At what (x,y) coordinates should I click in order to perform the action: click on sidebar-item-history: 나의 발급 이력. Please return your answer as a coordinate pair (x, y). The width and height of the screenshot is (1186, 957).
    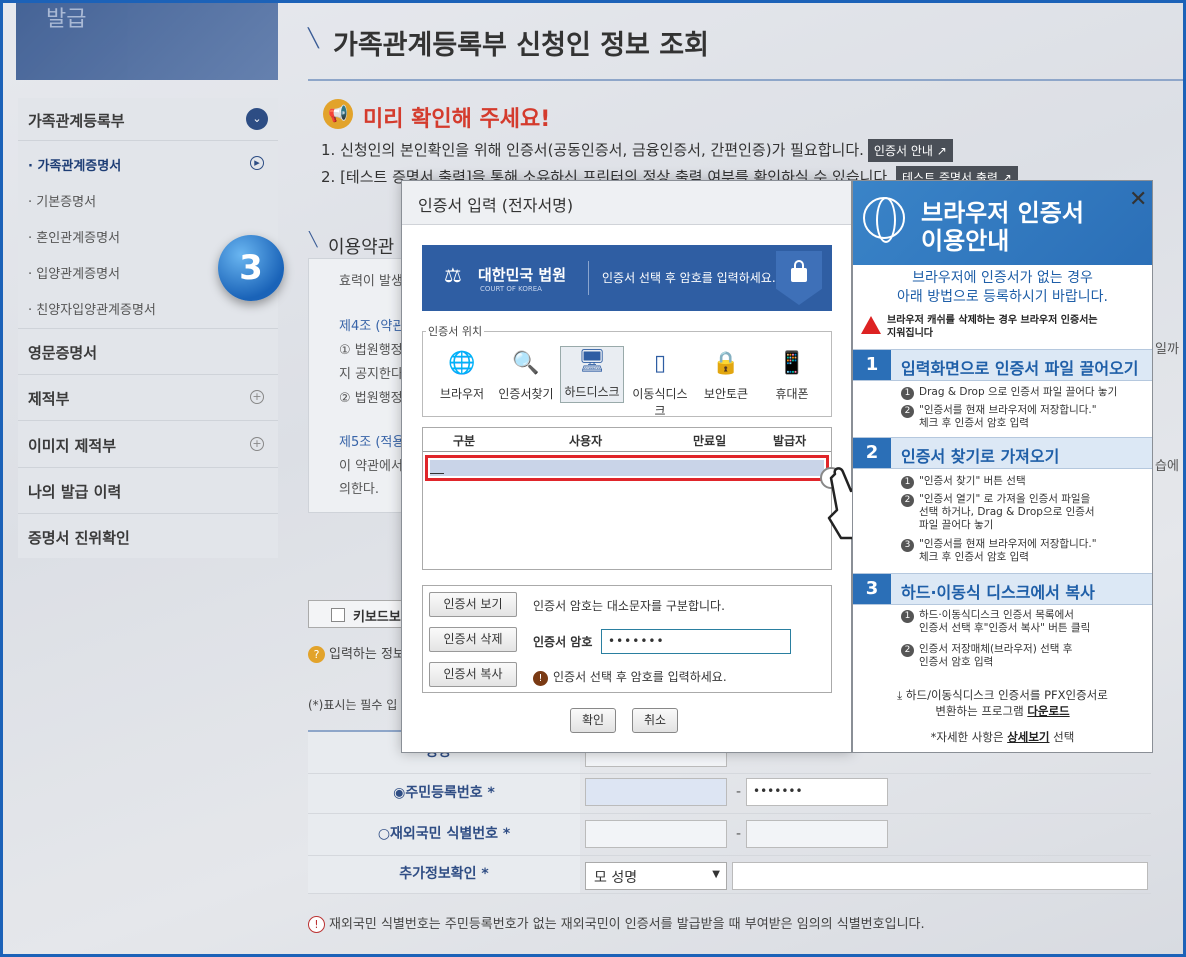
    Looking at the image, I should click on (74, 491).